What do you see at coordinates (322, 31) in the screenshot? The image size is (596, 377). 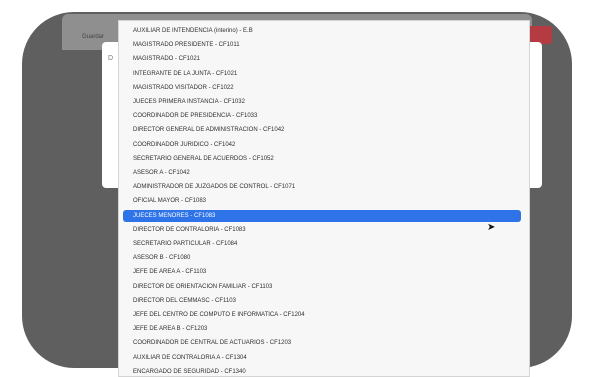 I see `dropdown-option: AUXILIAR DE INTENDENCIA (interino) - E.B` at bounding box center [322, 31].